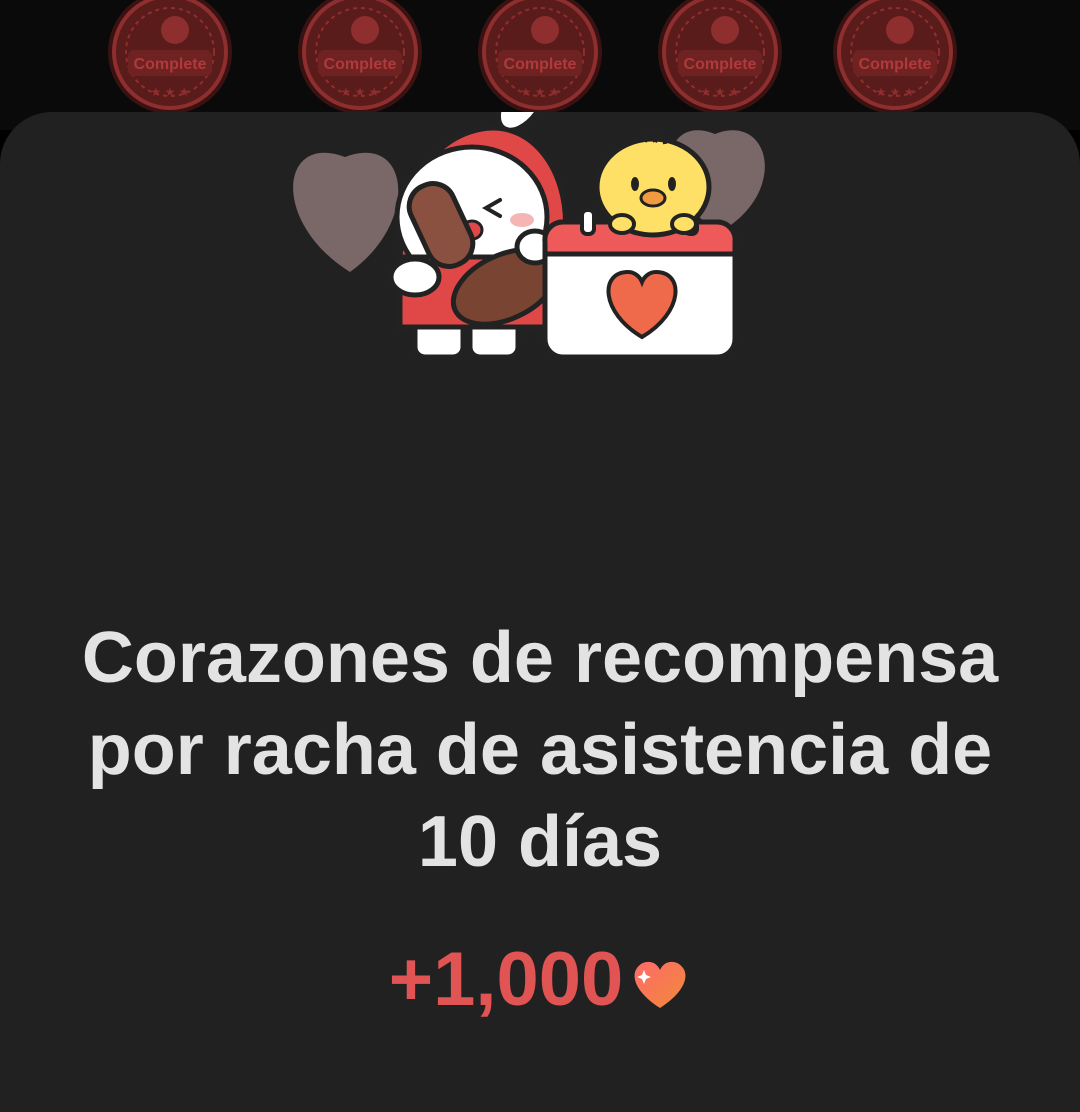 This screenshot has height=1112, width=1080. I want to click on reward-amount: +1,000, so click(506, 979).